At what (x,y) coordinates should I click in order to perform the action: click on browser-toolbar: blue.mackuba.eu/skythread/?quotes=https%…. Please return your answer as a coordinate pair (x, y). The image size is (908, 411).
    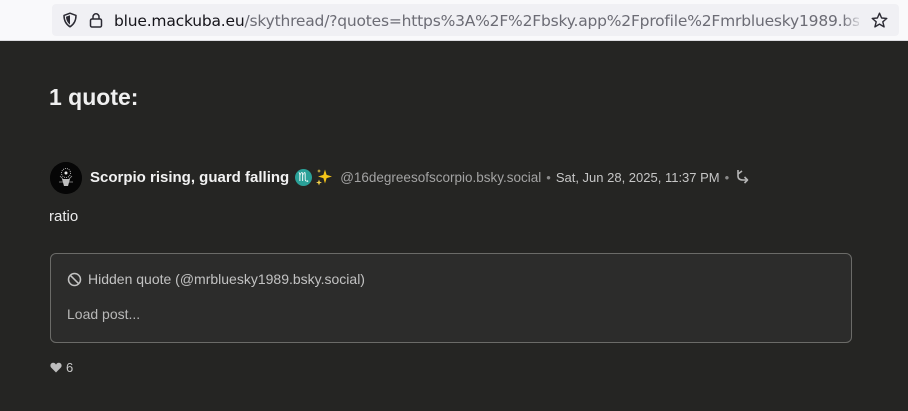
    Looking at the image, I should click on (454, 20).